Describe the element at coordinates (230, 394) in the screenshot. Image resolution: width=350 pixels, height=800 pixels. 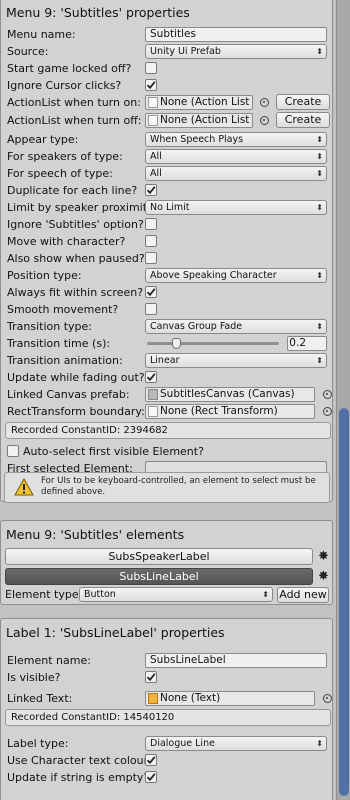
I see `linked-canvas-field: SubtitlesCanvas (Canvas)` at that location.